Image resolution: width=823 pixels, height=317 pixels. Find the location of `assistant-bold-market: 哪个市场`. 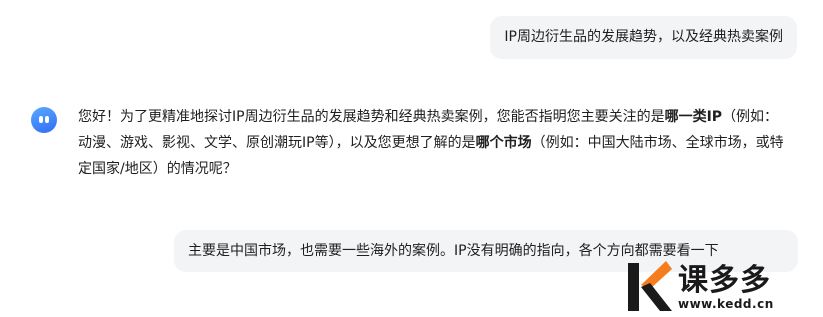

assistant-bold-market: 哪个市场 is located at coordinates (503, 143).